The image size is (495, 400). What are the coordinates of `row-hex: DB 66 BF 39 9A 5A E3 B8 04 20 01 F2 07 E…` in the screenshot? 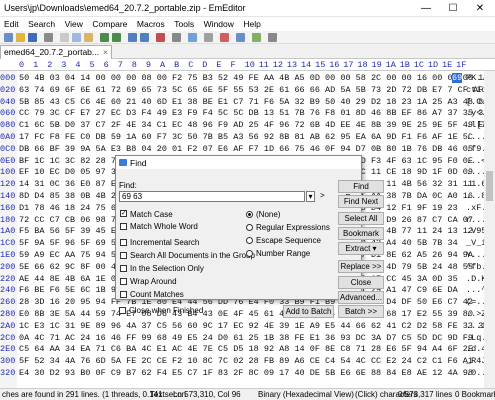 It's located at (246, 149).